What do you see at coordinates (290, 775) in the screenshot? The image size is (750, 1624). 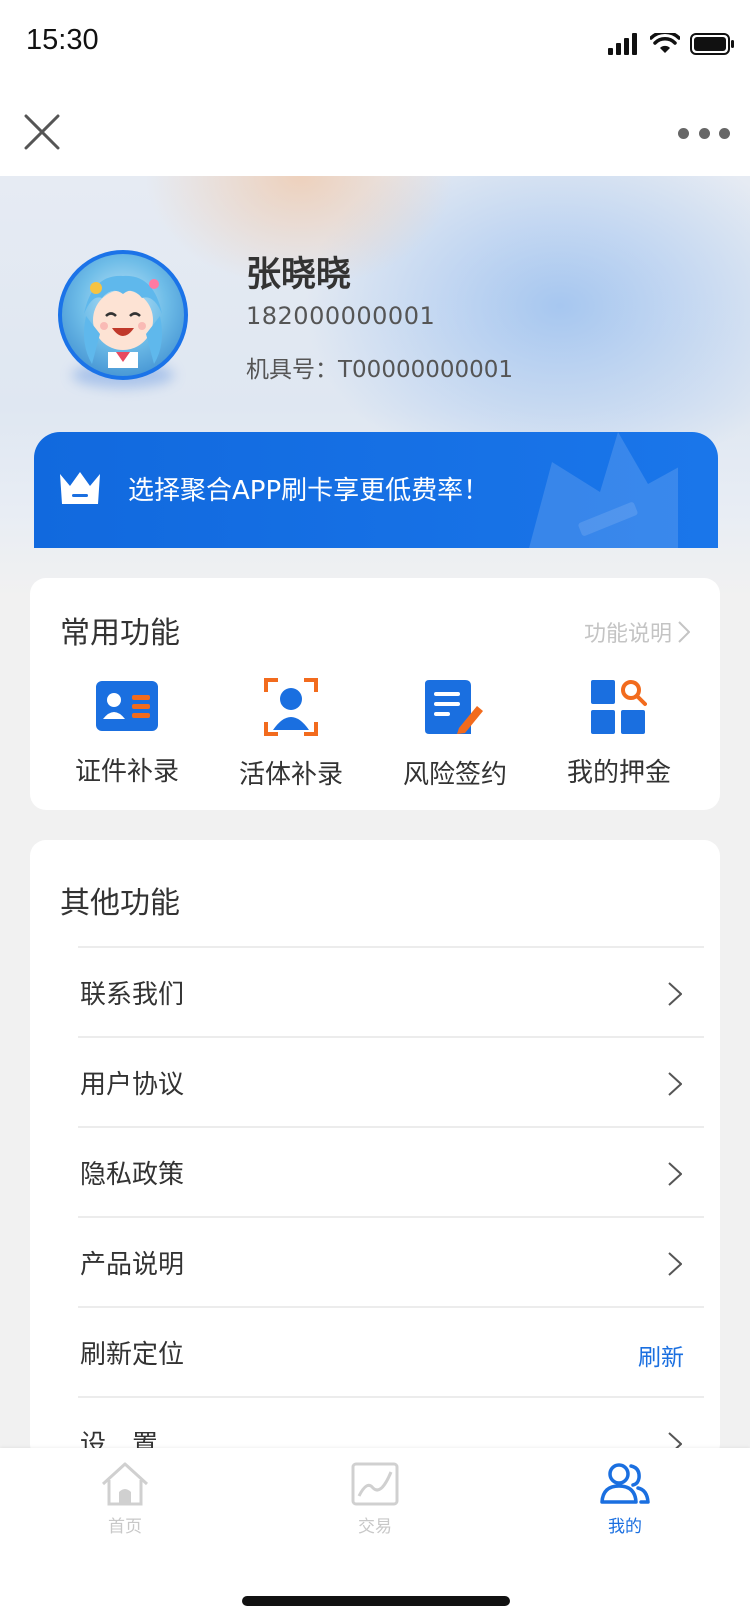 I see `function-label: 活体补录` at bounding box center [290, 775].